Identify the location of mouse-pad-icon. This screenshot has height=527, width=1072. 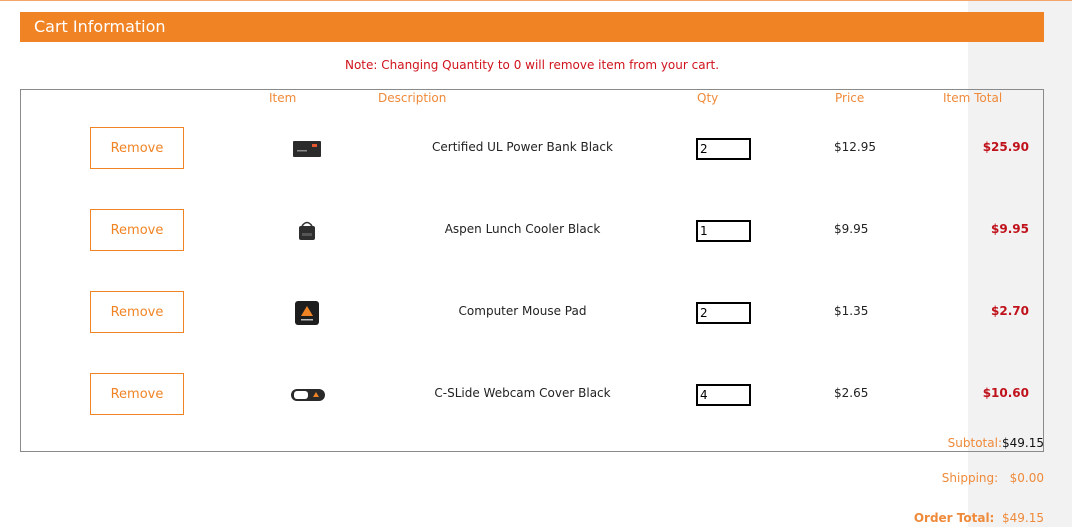
(307, 313).